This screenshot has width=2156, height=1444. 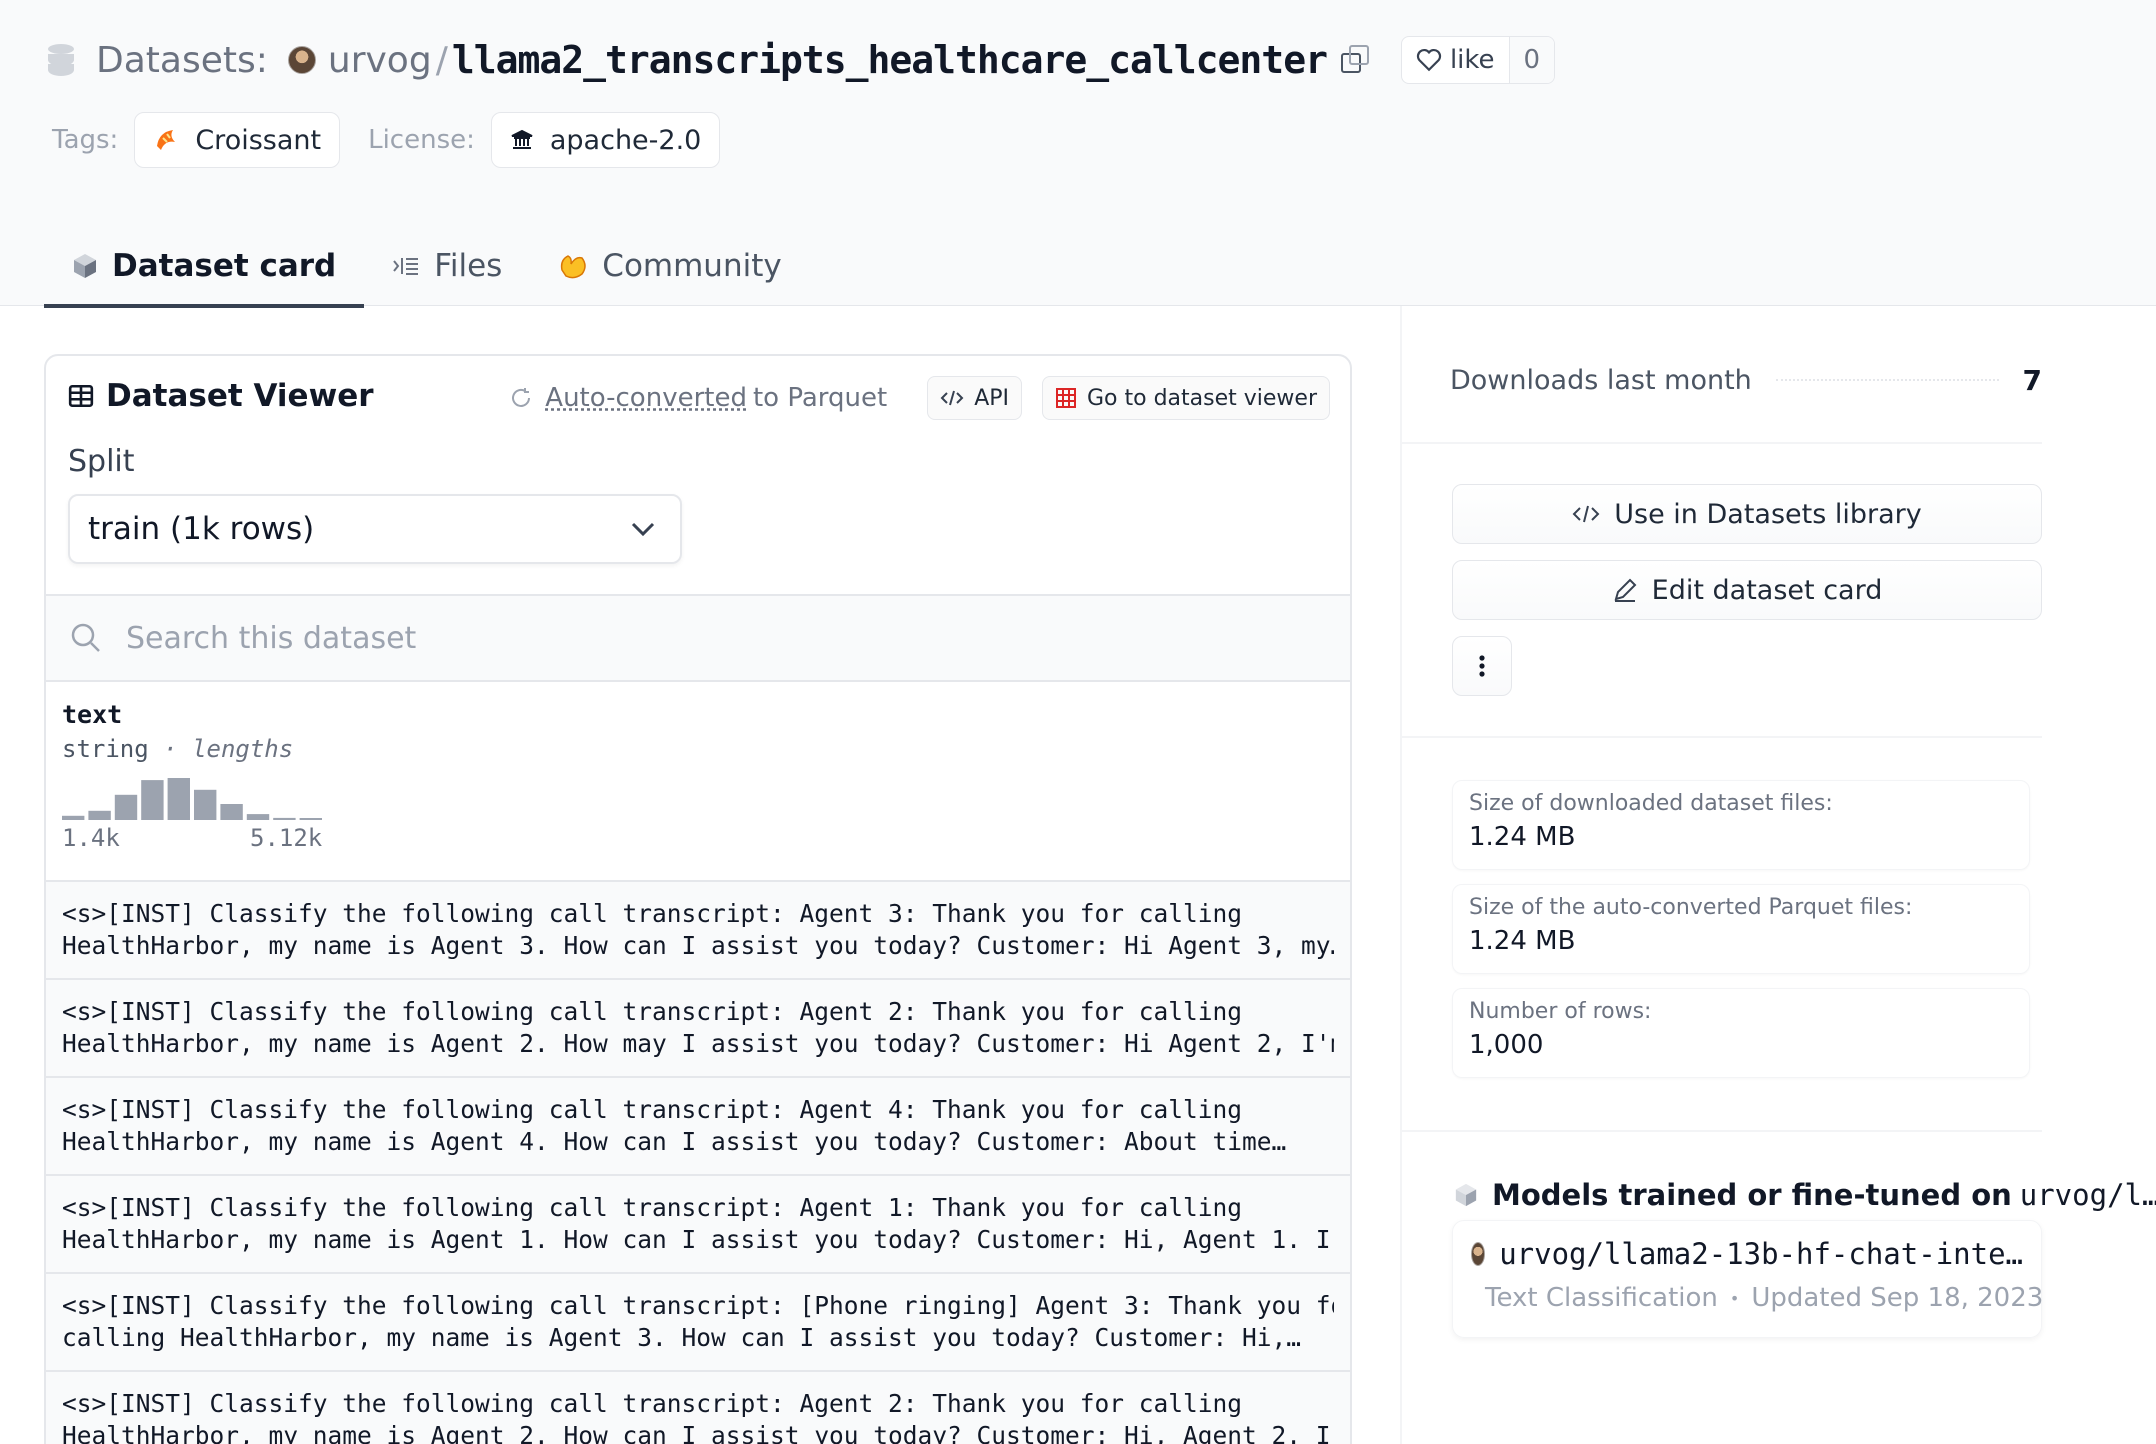 What do you see at coordinates (61, 60) in the screenshot?
I see `database-icon` at bounding box center [61, 60].